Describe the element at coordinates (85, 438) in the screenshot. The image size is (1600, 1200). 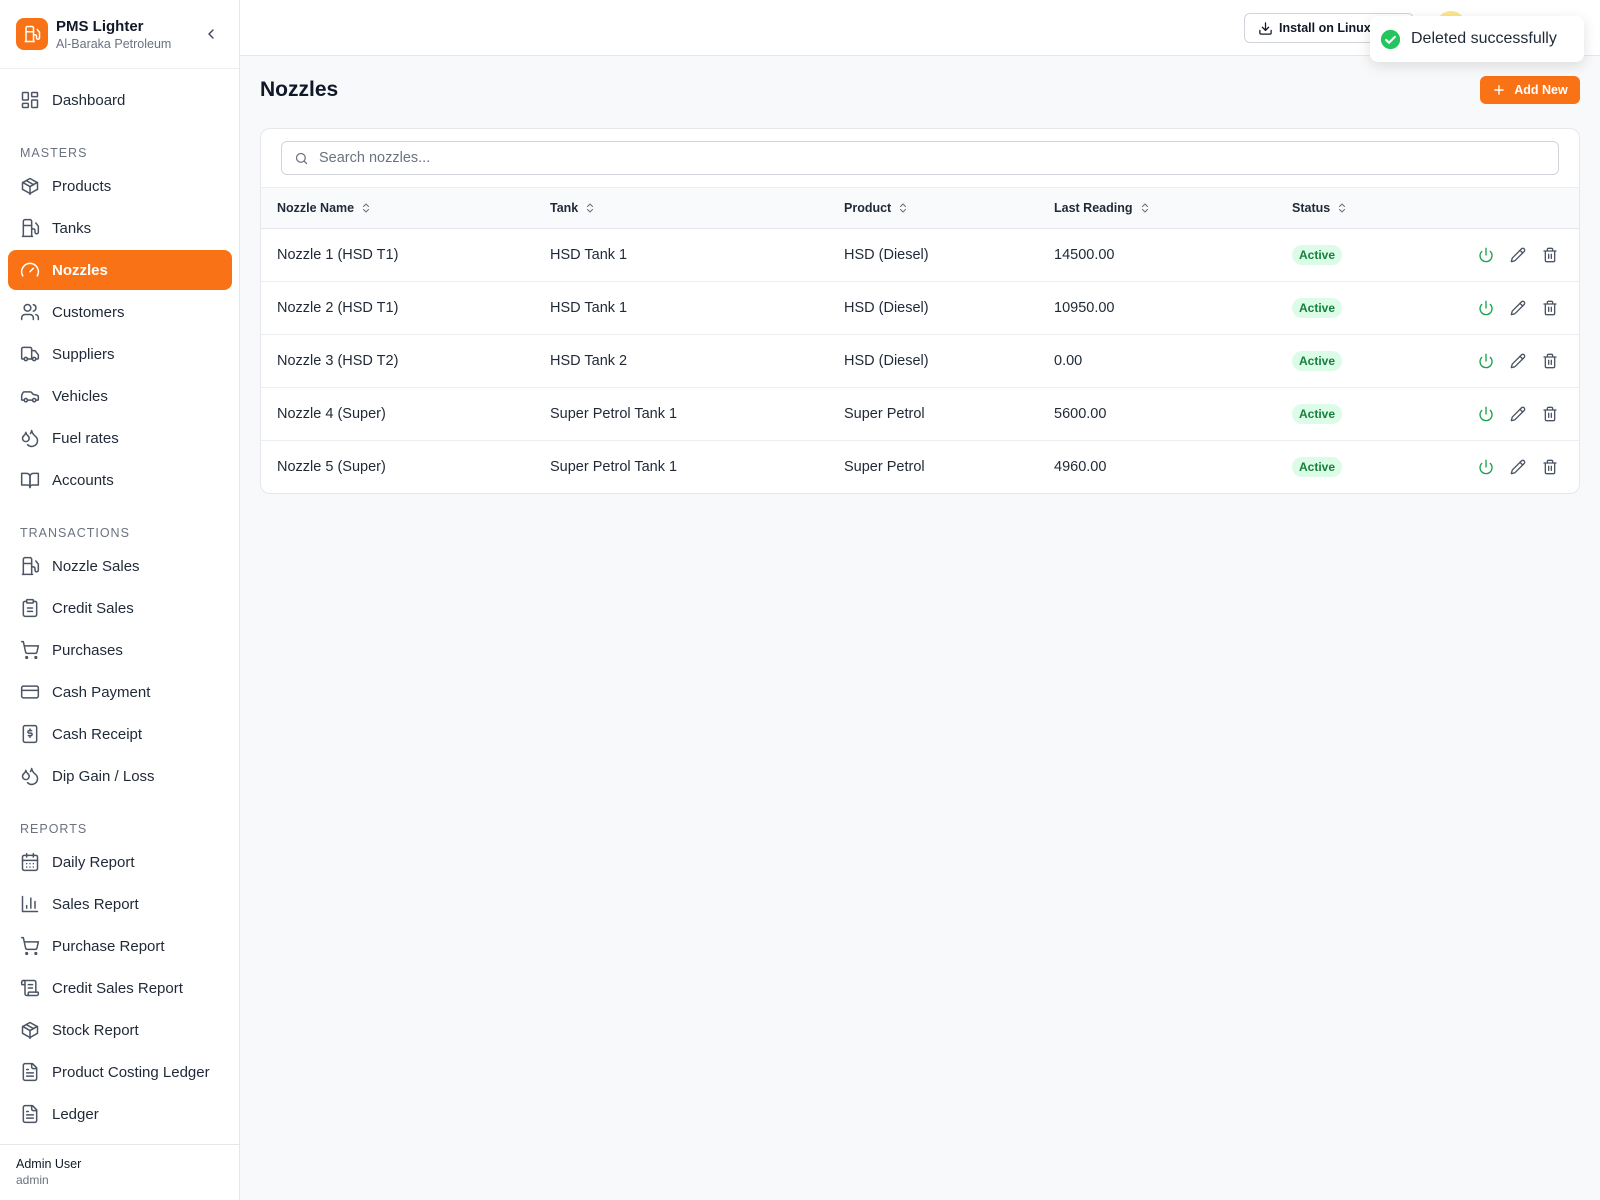
I see `sidebar-item-label: Fuel rates` at that location.